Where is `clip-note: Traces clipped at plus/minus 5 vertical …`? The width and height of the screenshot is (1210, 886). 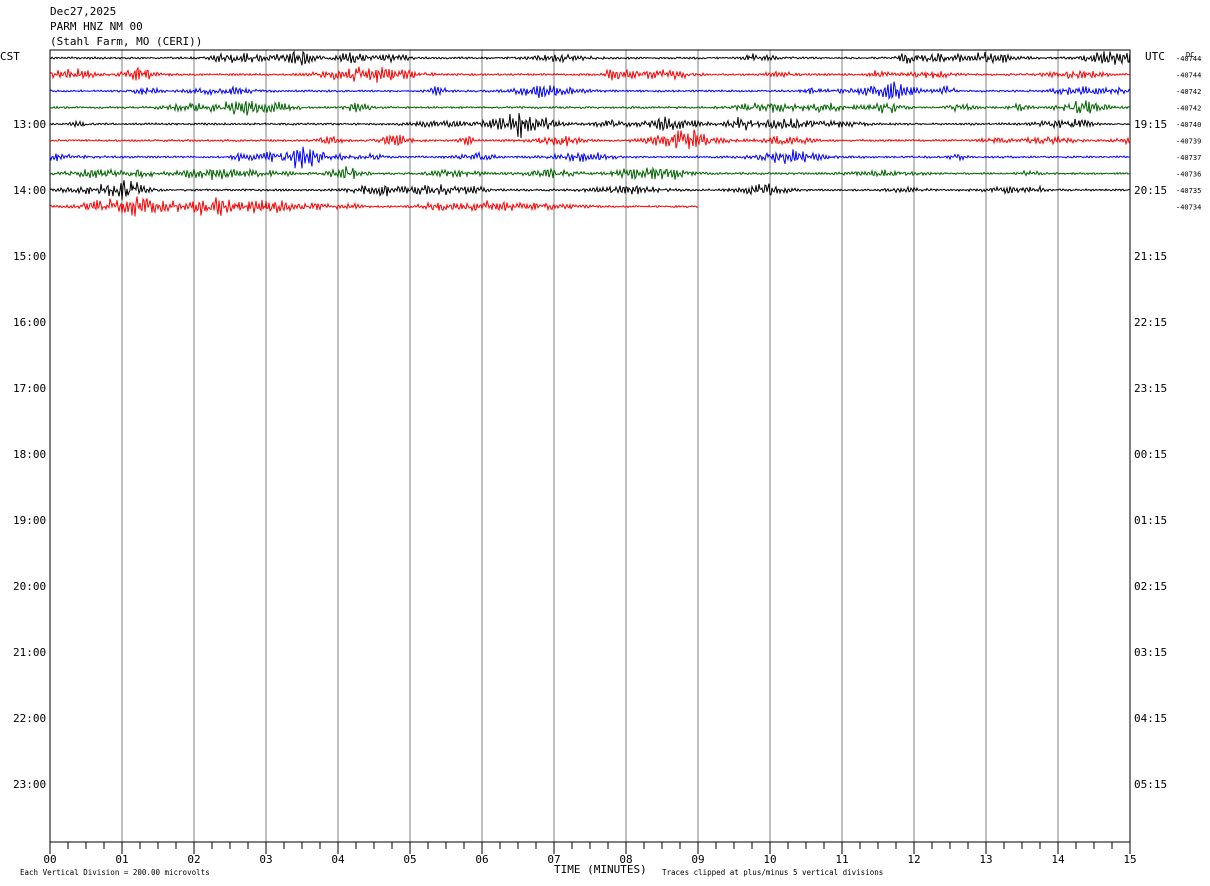
clip-note: Traces clipped at plus/minus 5 vertical … is located at coordinates (772, 872).